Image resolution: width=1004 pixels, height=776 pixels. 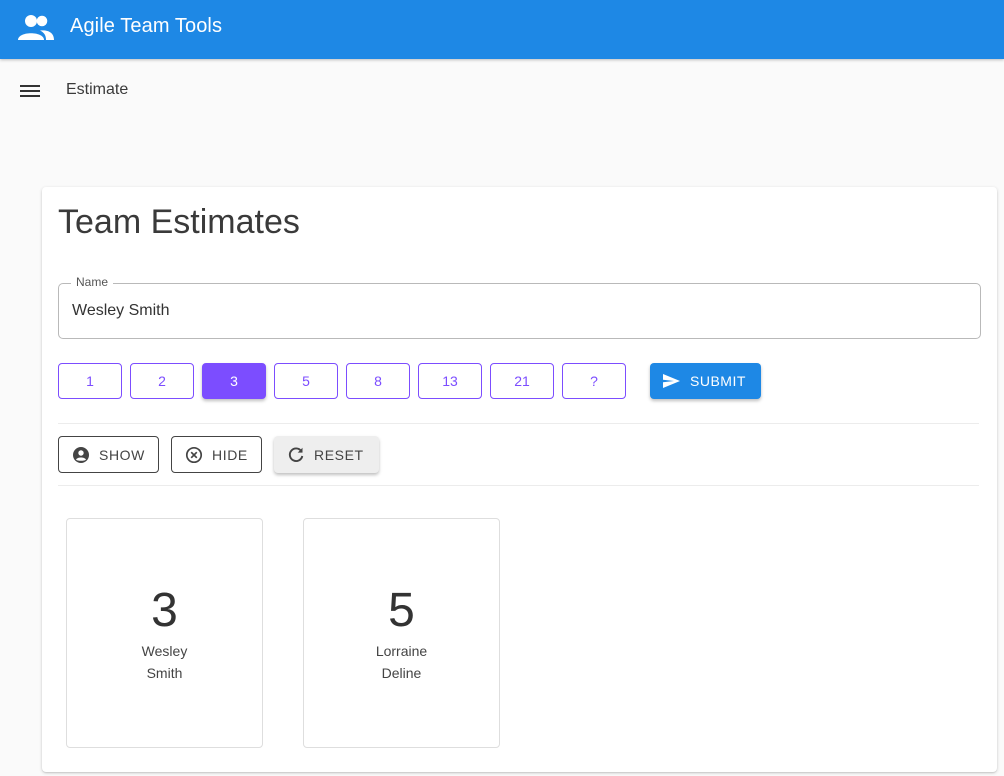 What do you see at coordinates (450, 381) in the screenshot?
I see `estimate-button-13: 13` at bounding box center [450, 381].